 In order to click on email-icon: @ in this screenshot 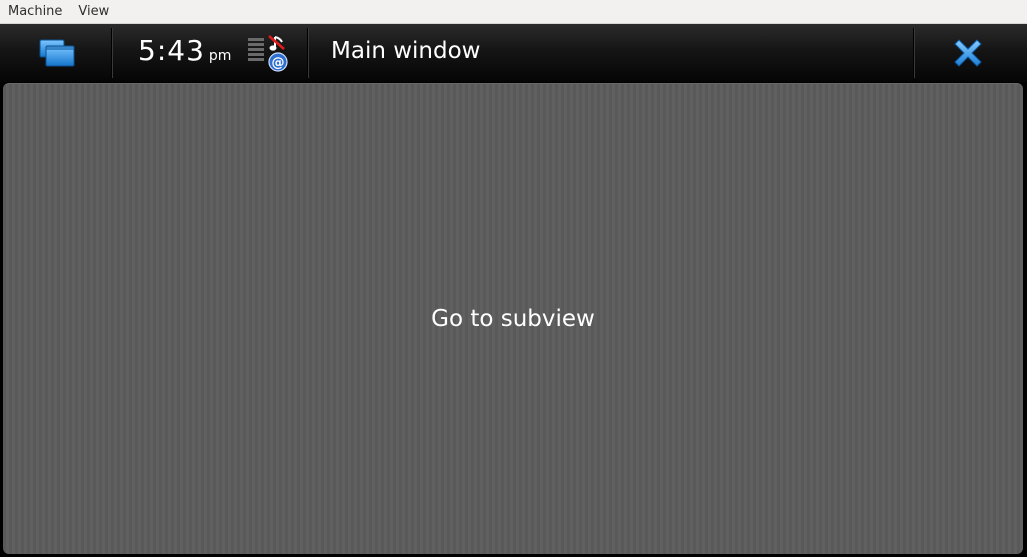, I will do `click(278, 62)`.